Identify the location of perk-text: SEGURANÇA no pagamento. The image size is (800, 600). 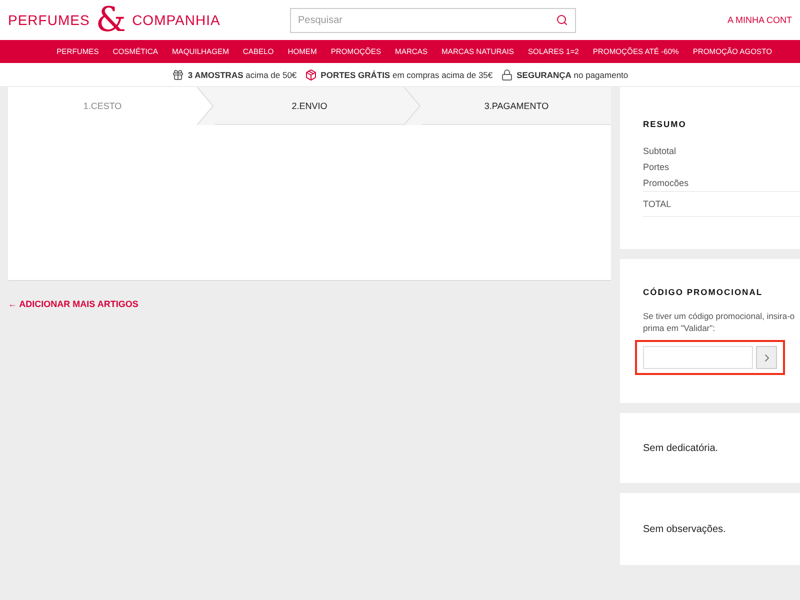
(572, 75).